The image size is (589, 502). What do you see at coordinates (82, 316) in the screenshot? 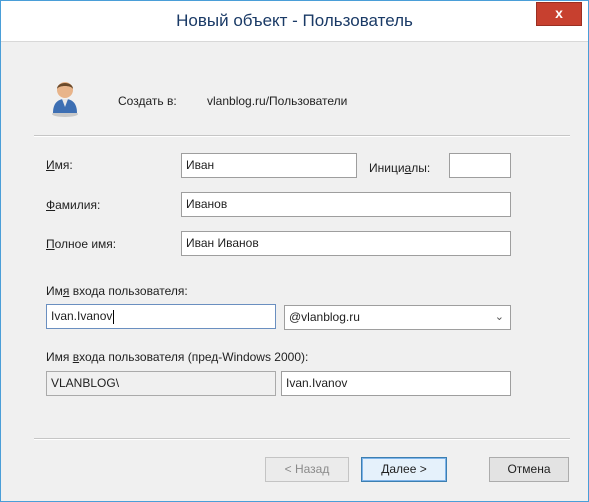
I see `logon-name-value: Ivan.Ivanov` at bounding box center [82, 316].